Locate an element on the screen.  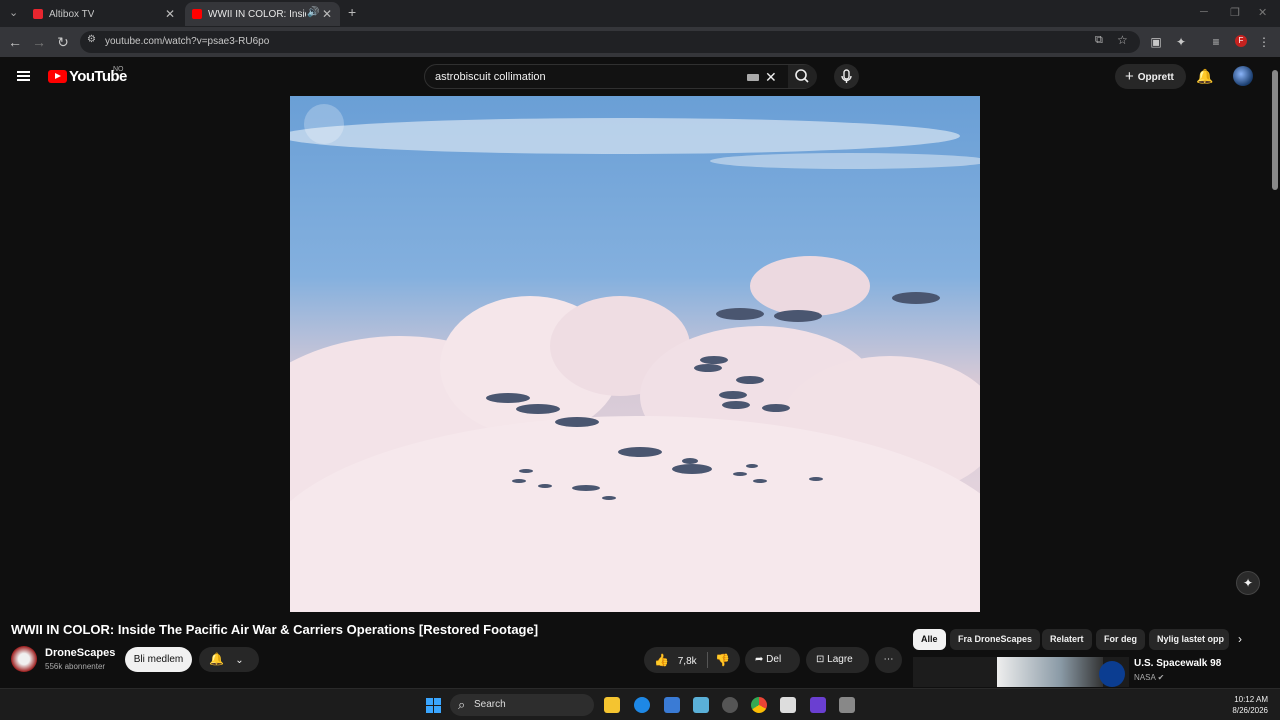
like-dislike-control: 👍 7,8k 👎 is located at coordinates (692, 660).